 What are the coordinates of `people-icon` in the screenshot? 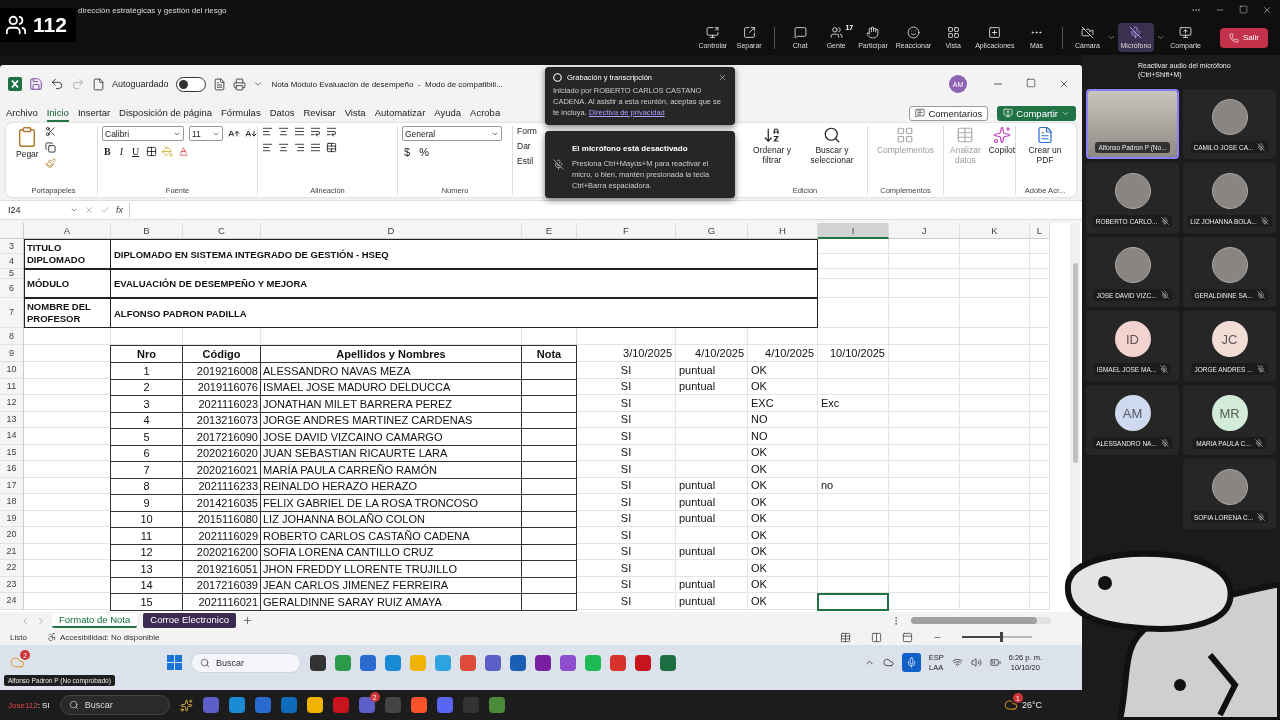 It's located at (836, 32).